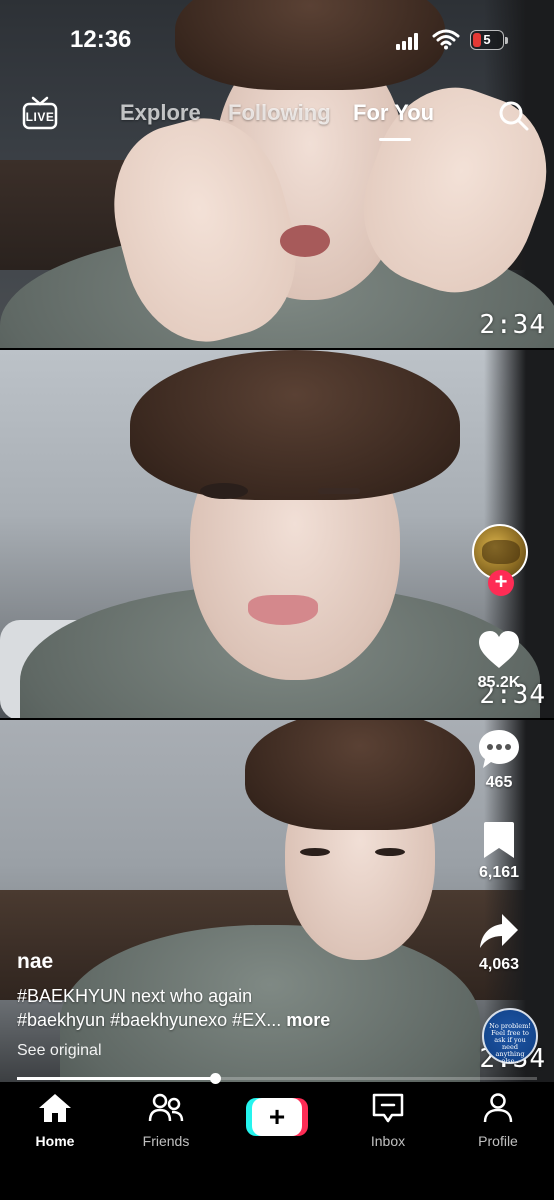  Describe the element at coordinates (393, 113) in the screenshot. I see `tab-for-you: For You` at that location.